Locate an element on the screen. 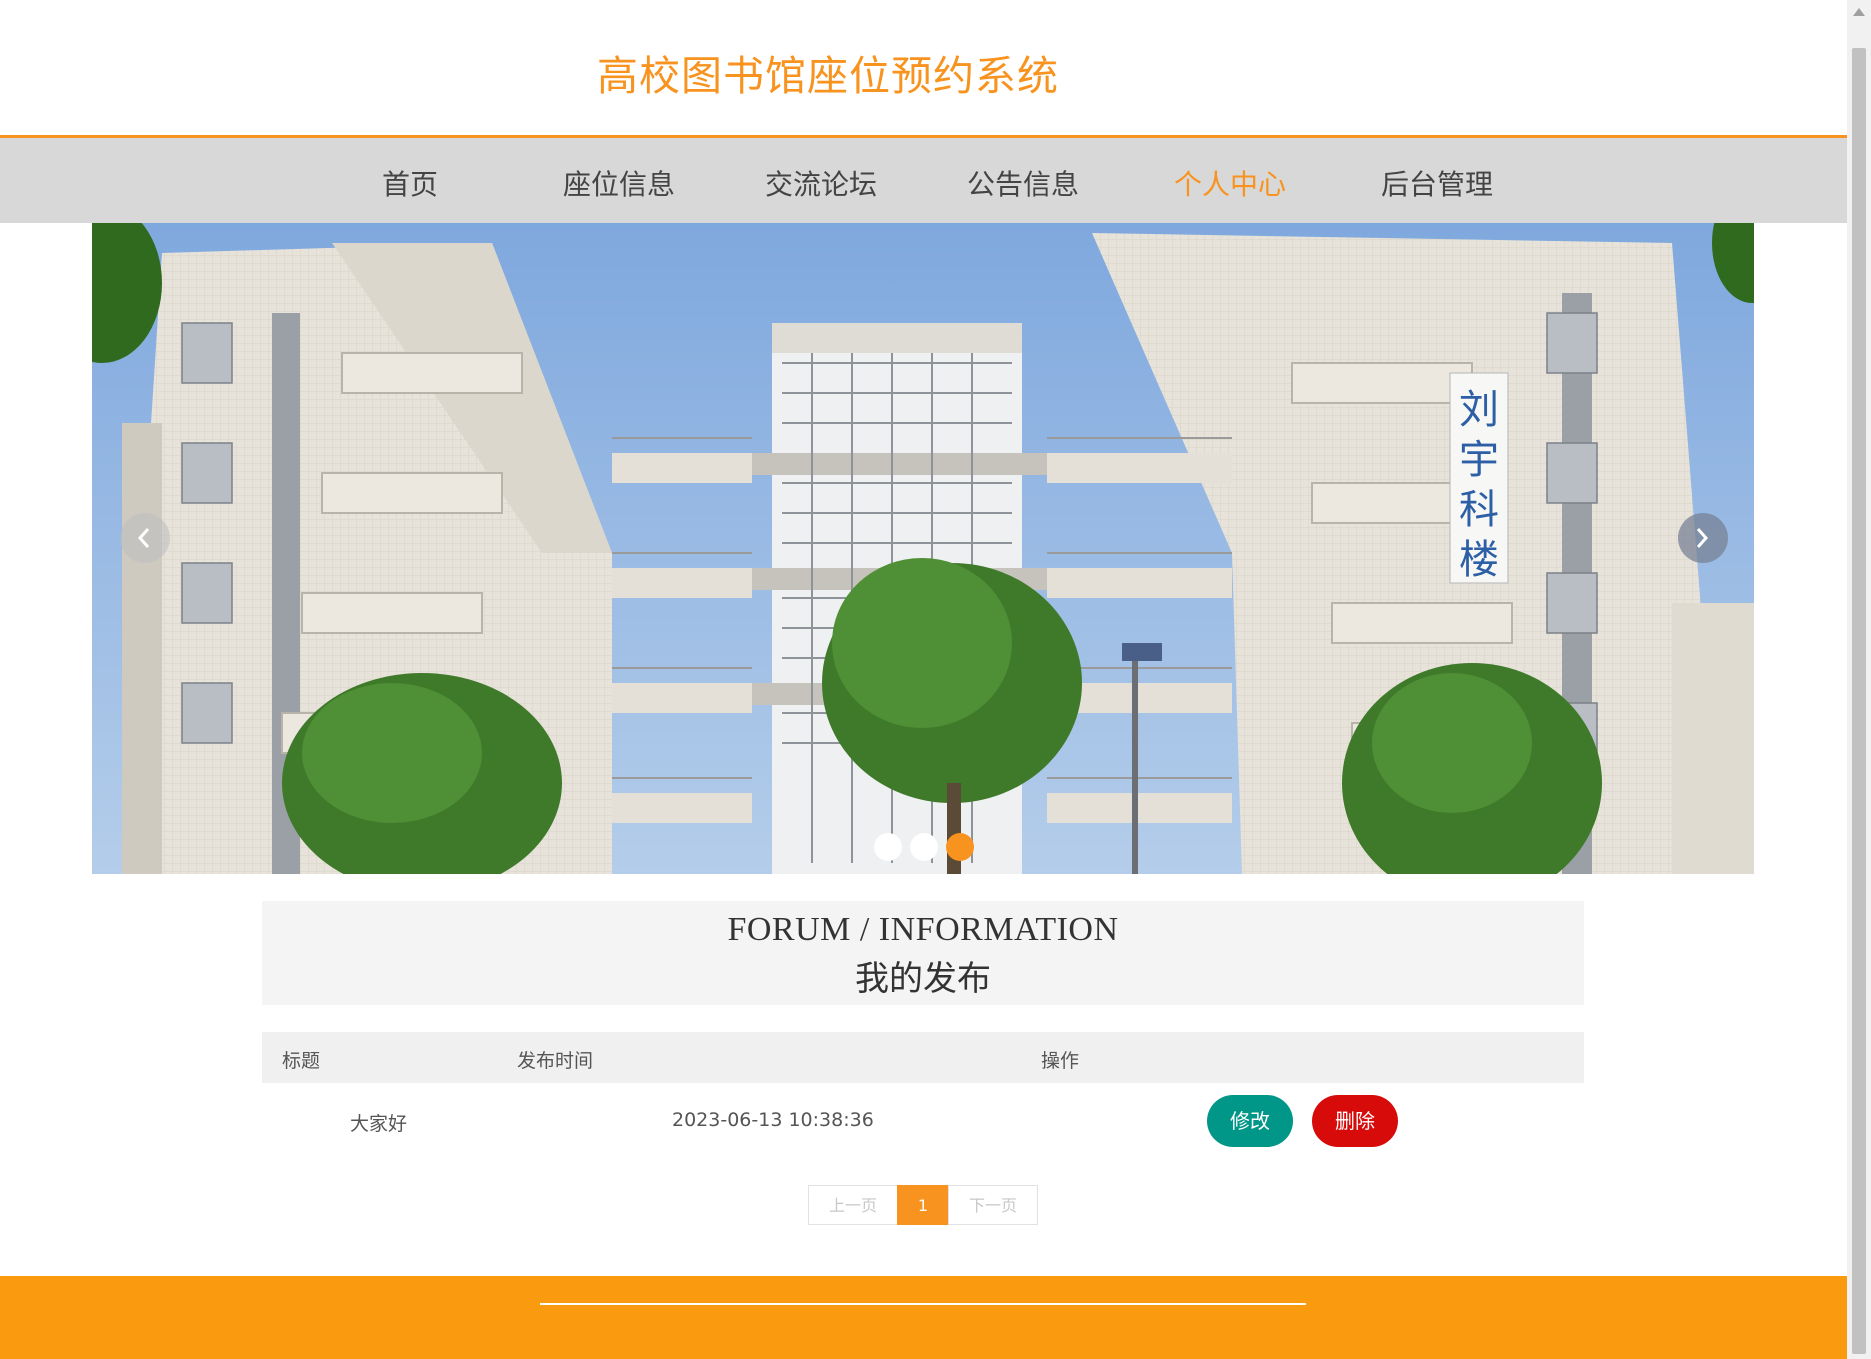 Image resolution: width=1871 pixels, height=1359 pixels. edit-button: 修改 is located at coordinates (1250, 1121).